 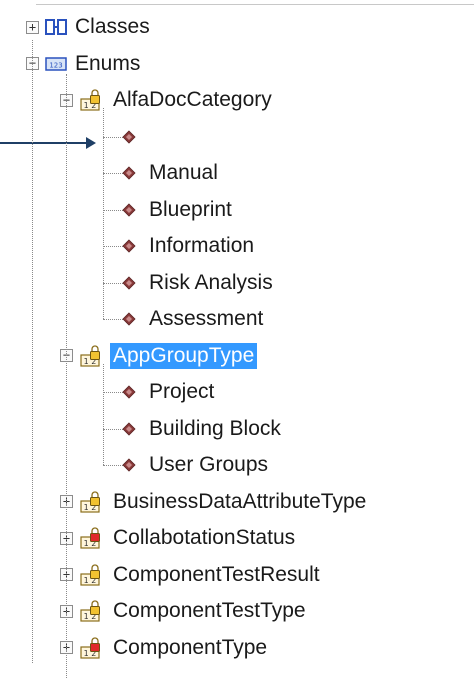 I want to click on tree-node-label: ComponentType, so click(x=190, y=647).